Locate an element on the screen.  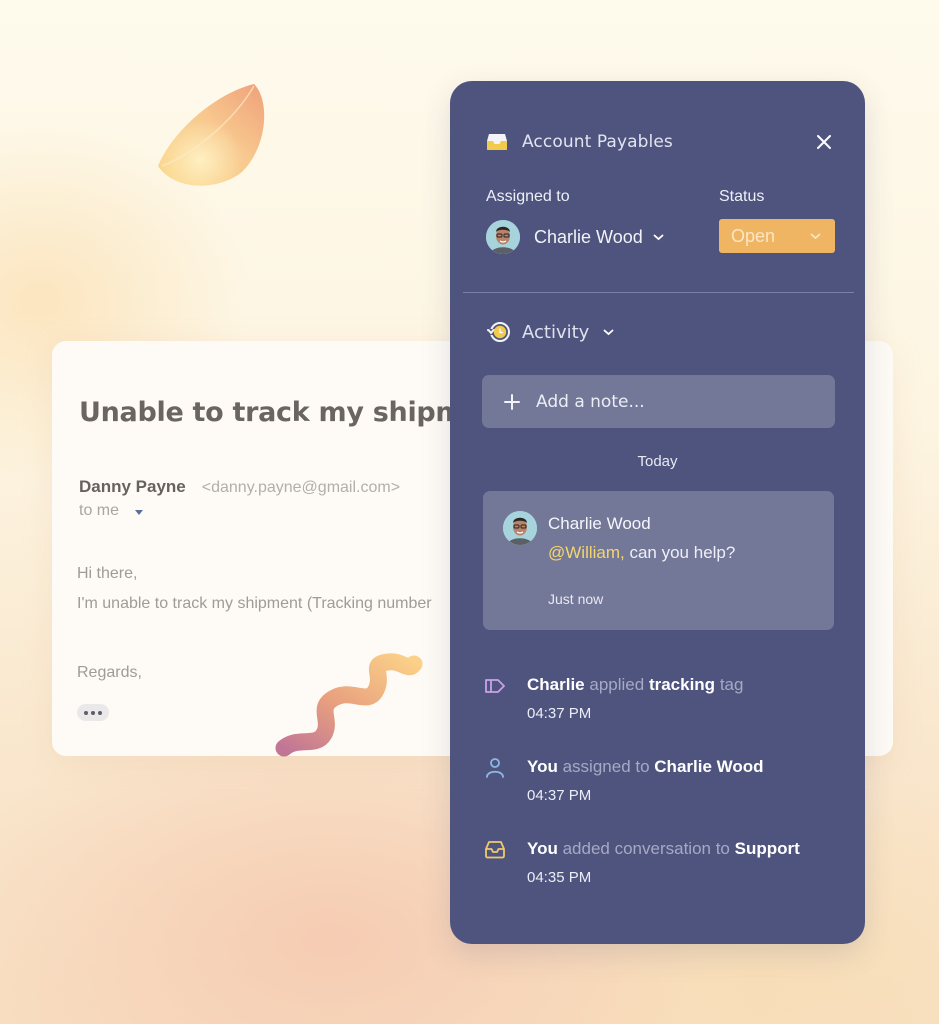
event-object: tracking is located at coordinates (682, 684).